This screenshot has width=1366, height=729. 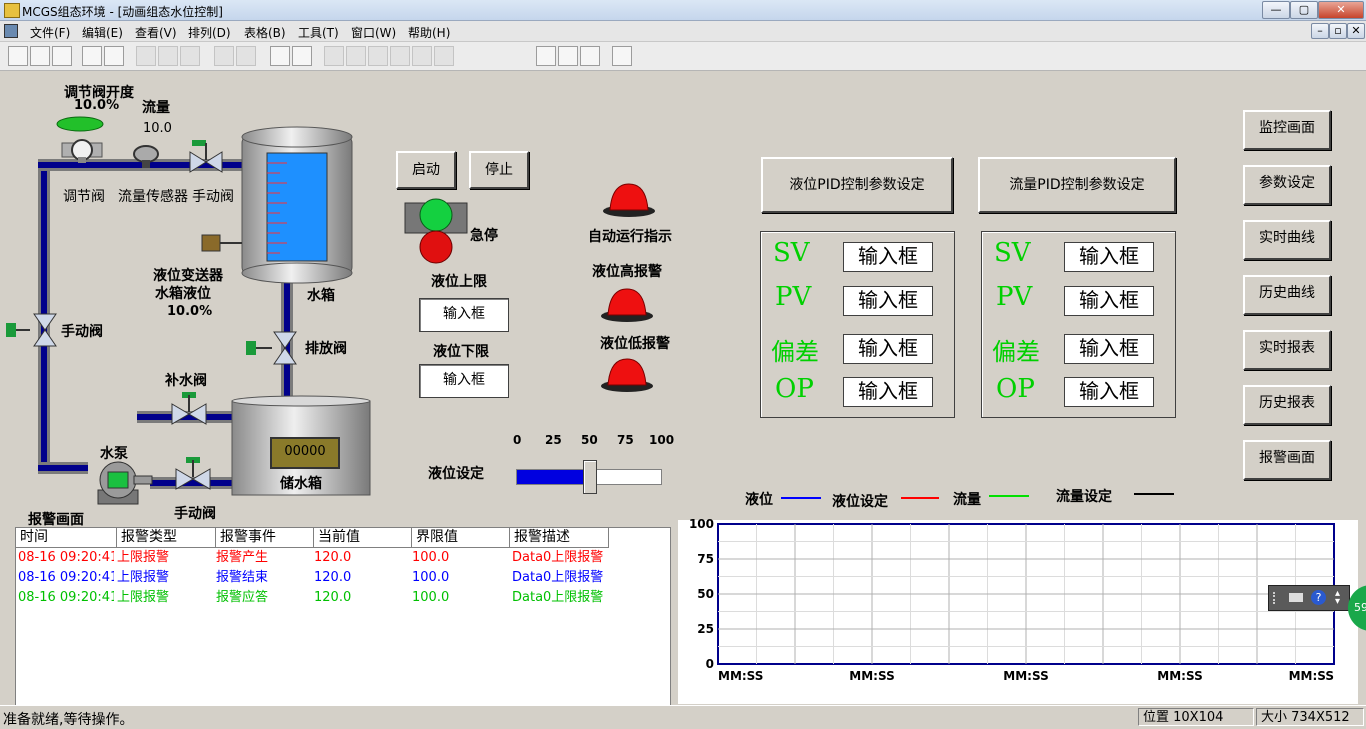 I want to click on flow-label: 流量, so click(x=156, y=108).